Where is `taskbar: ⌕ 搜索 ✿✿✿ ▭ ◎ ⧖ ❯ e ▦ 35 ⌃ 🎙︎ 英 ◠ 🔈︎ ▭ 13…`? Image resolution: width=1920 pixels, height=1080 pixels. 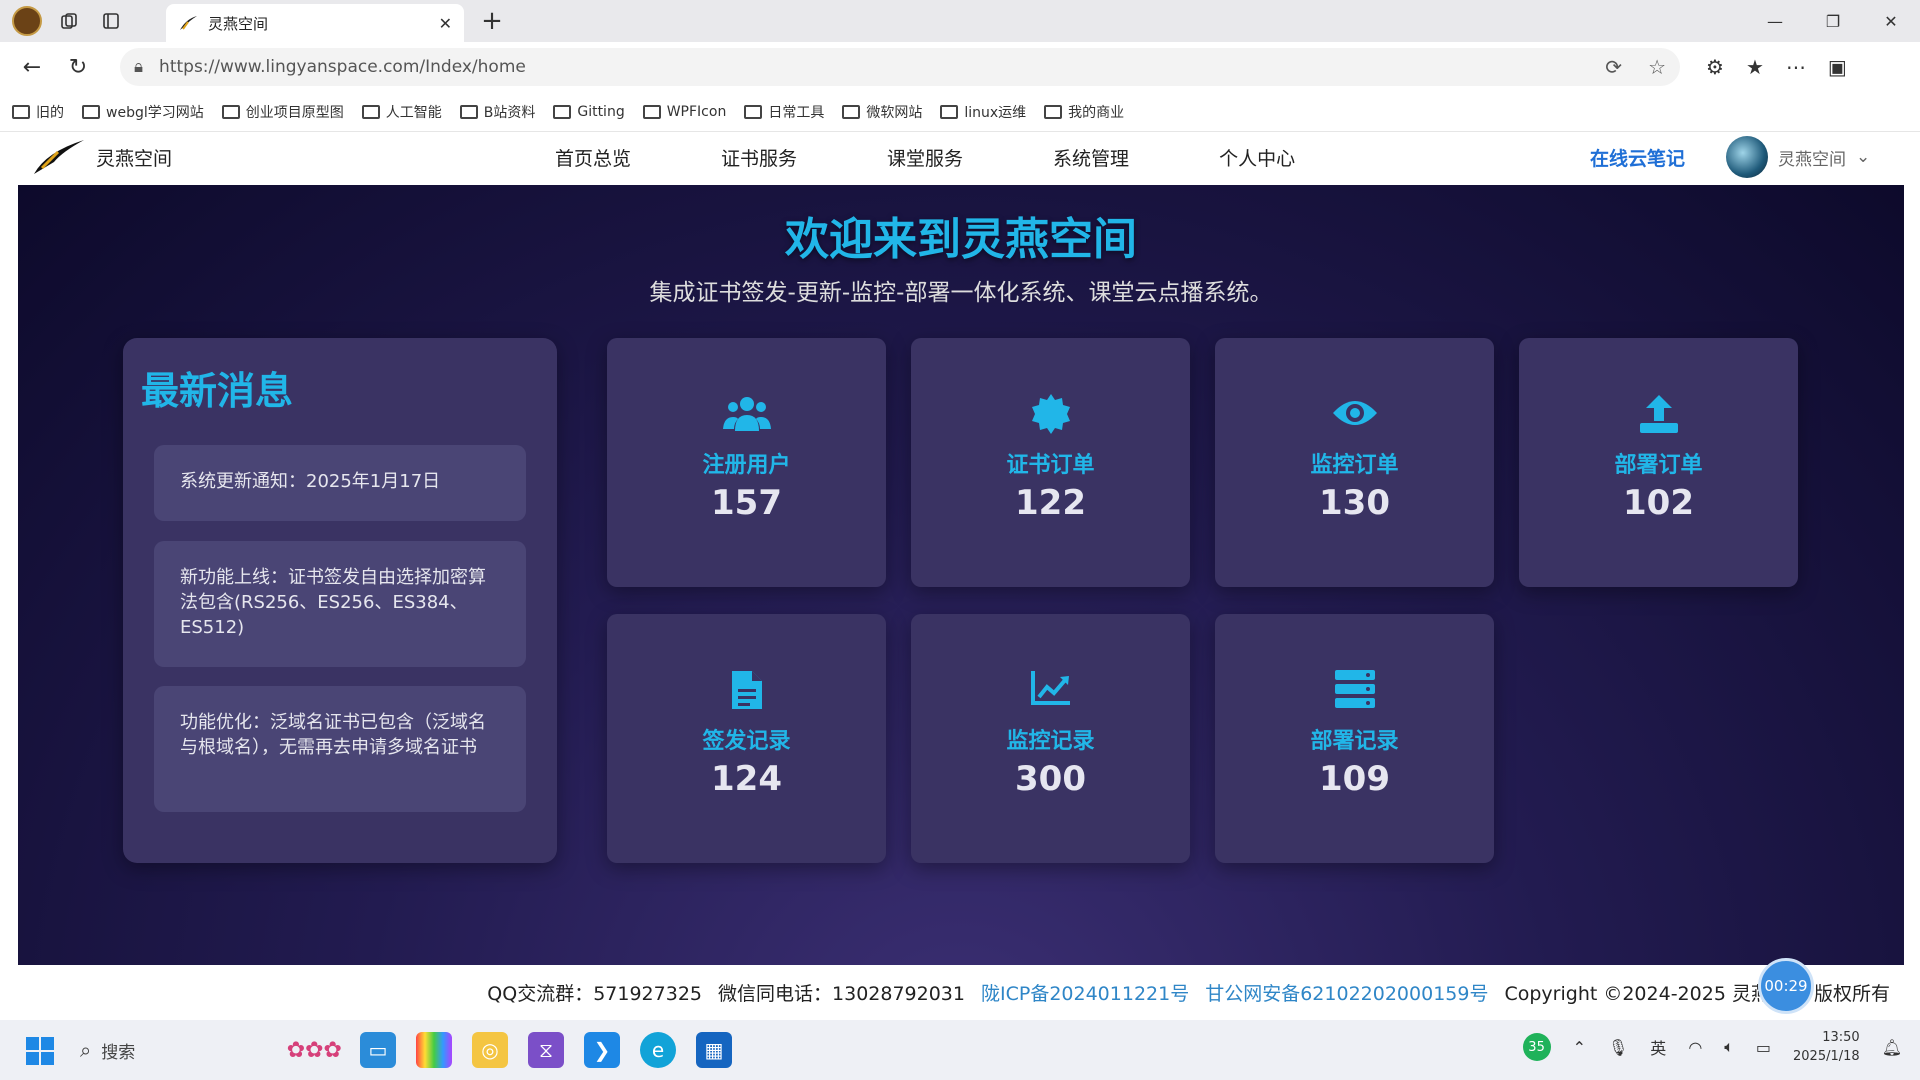 taskbar: ⌕ 搜索 ✿✿✿ ▭ ◎ ⧖ ❯ e ▦ 35 ⌃ 🎙︎ 英 ◠ 🔈︎ ▭ 13… is located at coordinates (960, 1050).